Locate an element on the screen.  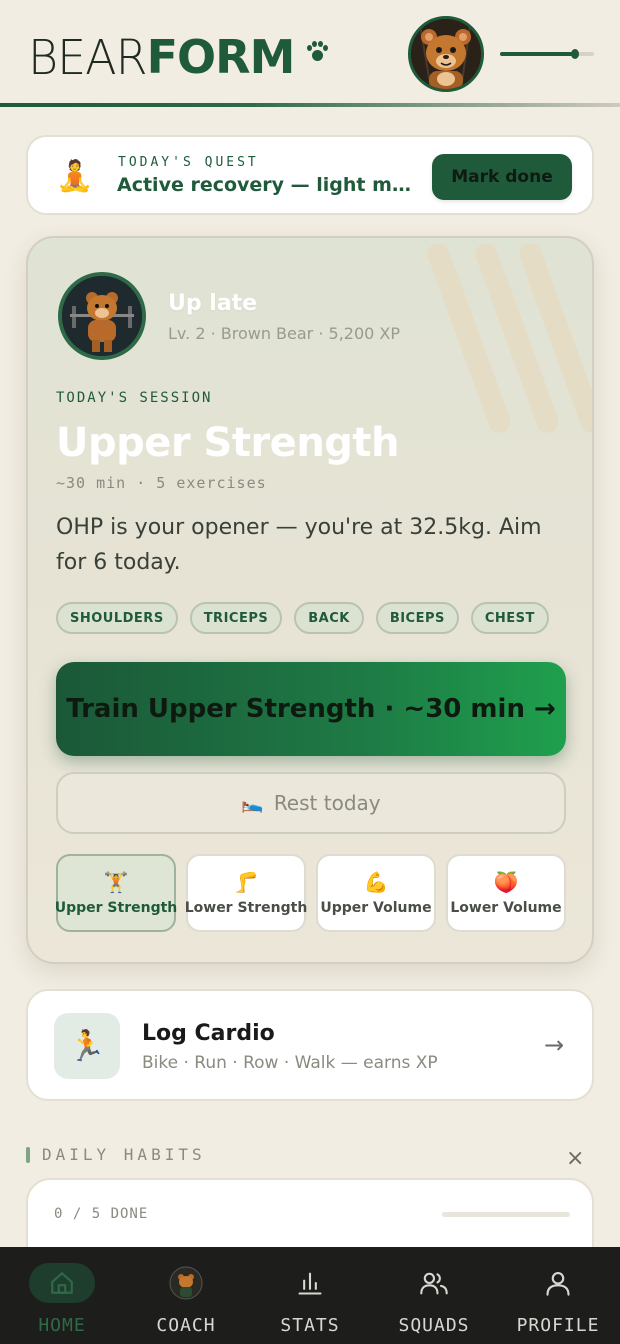
muscle-tag: CHEST is located at coordinates (509, 618).